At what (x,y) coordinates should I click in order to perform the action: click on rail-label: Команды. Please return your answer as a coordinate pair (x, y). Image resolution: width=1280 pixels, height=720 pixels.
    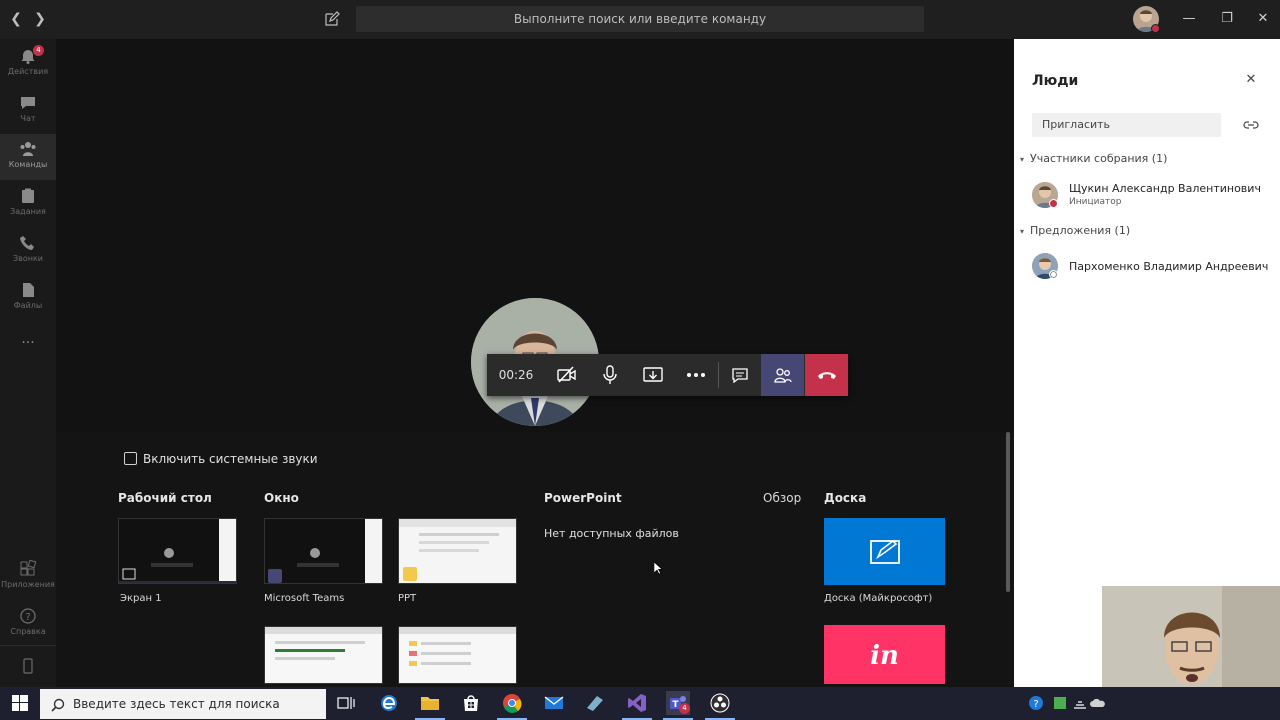
    Looking at the image, I should click on (28, 164).